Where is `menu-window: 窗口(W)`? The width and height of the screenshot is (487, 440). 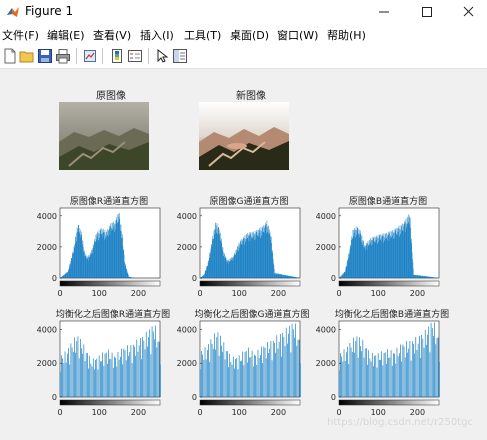
menu-window: 窗口(W) is located at coordinates (297, 35).